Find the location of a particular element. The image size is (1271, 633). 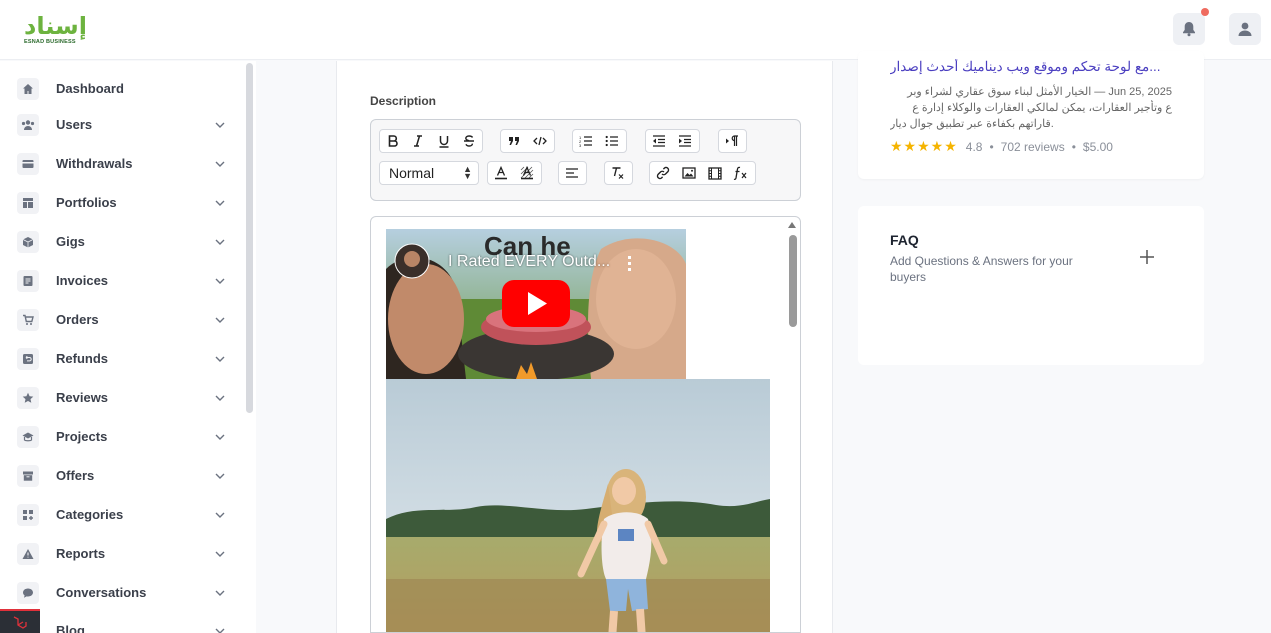

media-group is located at coordinates (702, 173).